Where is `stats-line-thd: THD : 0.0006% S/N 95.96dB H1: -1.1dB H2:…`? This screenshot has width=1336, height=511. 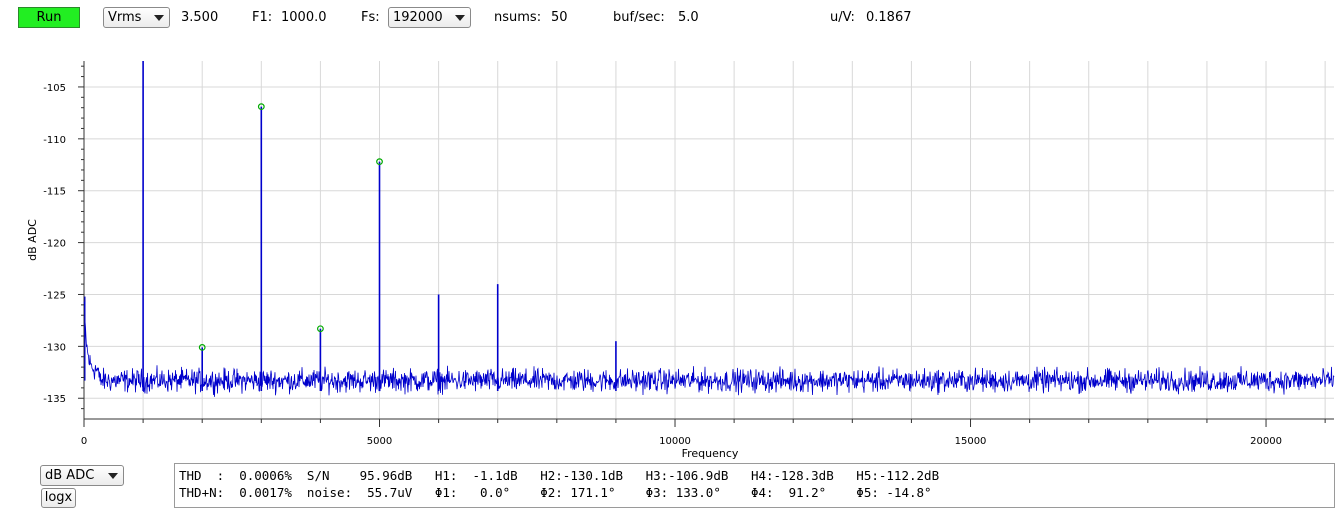 stats-line-thd: THD : 0.0006% S/N 95.96dB H1: -1.1dB H2:… is located at coordinates (559, 475).